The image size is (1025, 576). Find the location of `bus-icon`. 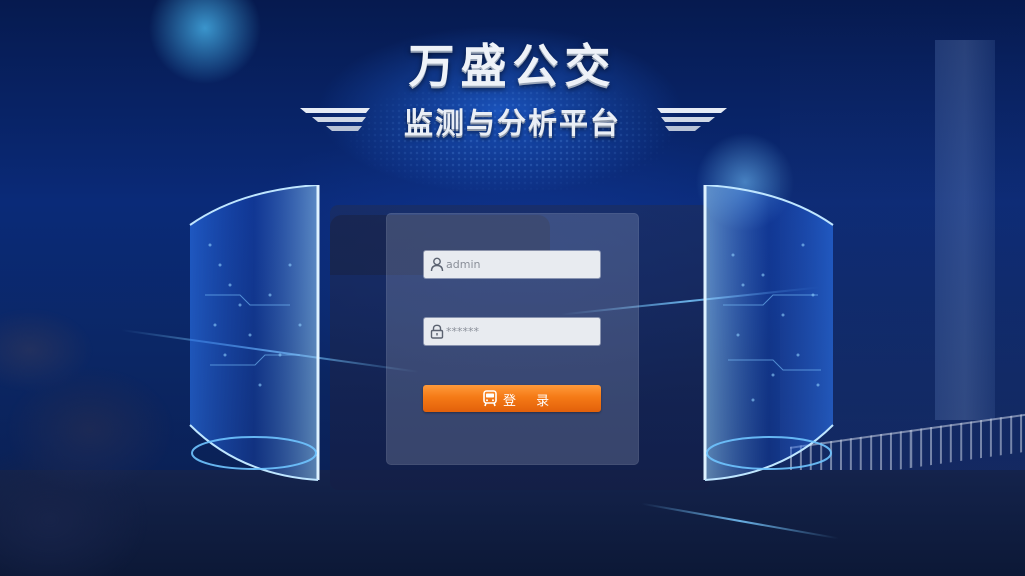

bus-icon is located at coordinates (490, 398).